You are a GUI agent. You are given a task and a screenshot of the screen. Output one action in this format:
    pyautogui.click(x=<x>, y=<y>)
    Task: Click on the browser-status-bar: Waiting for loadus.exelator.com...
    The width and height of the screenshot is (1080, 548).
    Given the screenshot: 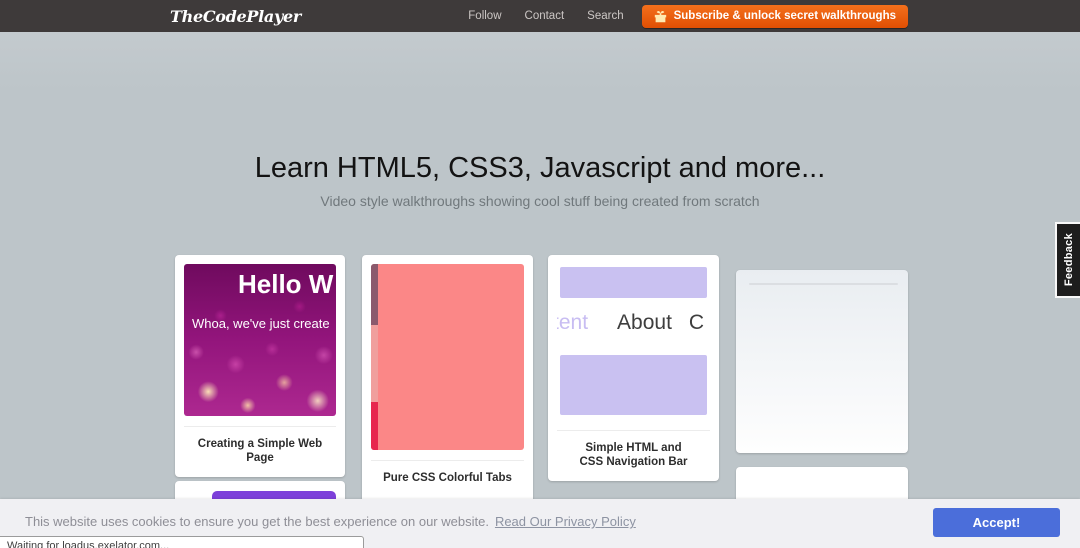 What is the action you would take?
    pyautogui.click(x=182, y=542)
    